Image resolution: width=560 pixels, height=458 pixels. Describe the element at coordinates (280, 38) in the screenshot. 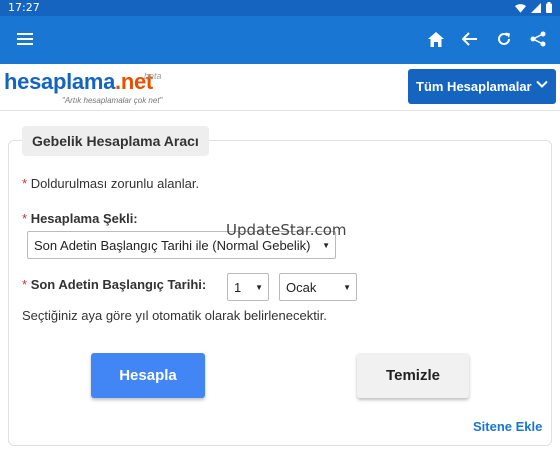

I see `app-bar` at that location.